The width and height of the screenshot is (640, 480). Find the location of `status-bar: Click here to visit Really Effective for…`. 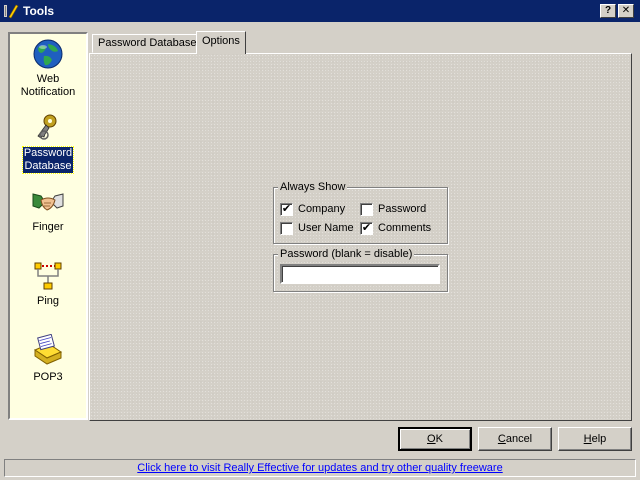

status-bar: Click here to visit Really Effective for… is located at coordinates (320, 468).